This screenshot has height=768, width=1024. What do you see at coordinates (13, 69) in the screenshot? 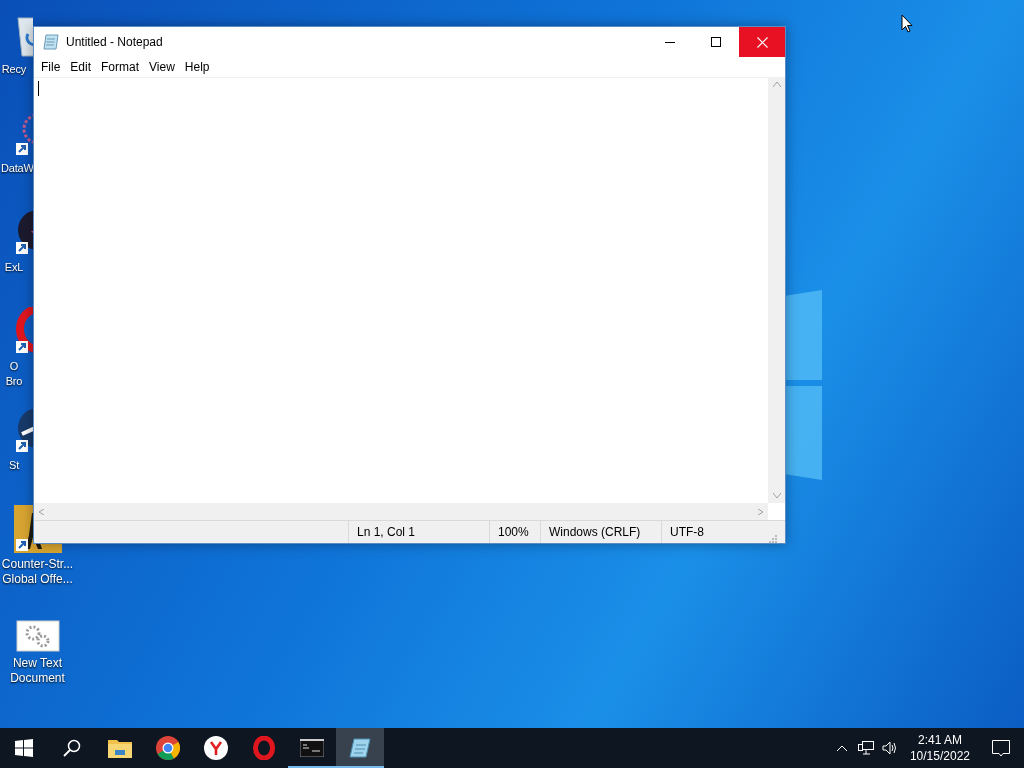
I see `desktop-icon-label: Recy` at bounding box center [13, 69].